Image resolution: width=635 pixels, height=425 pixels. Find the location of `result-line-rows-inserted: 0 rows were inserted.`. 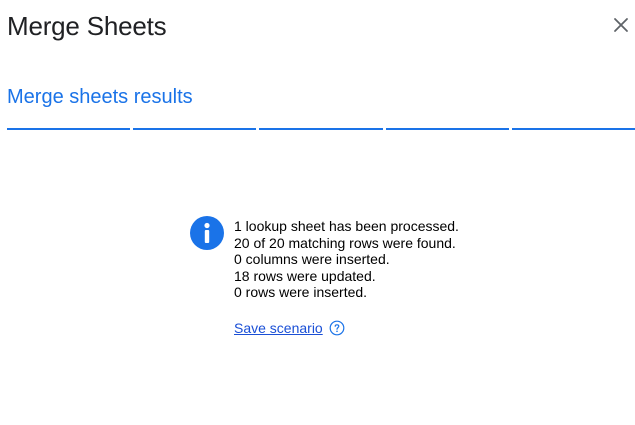

result-line-rows-inserted: 0 rows were inserted. is located at coordinates (301, 292).